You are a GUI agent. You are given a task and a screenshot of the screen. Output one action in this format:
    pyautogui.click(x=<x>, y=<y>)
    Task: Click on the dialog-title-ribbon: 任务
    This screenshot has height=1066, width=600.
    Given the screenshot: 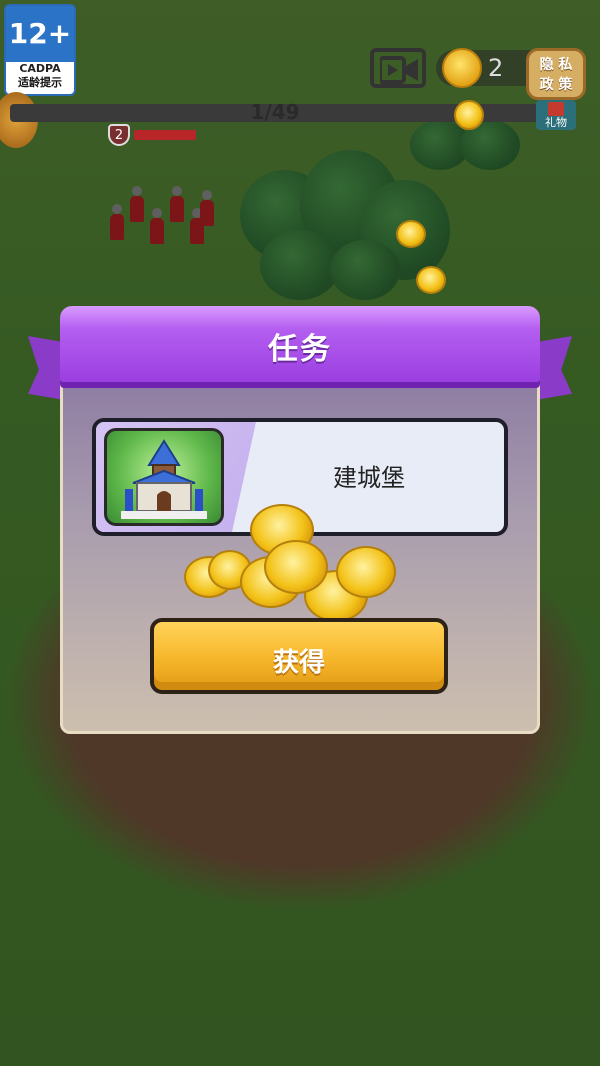 What is the action you would take?
    pyautogui.click(x=300, y=344)
    